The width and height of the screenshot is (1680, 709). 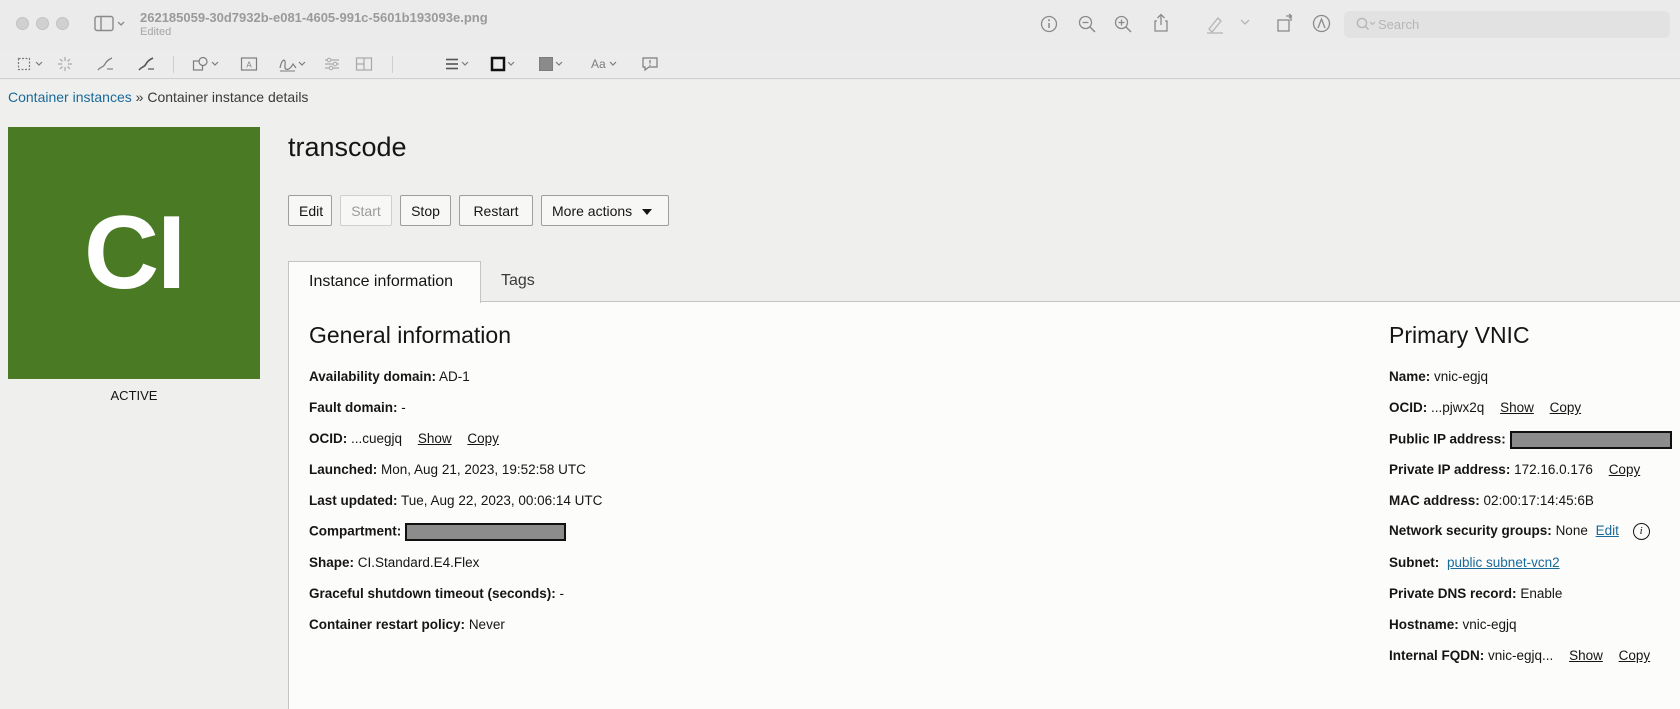 I want to click on vnic-name-label: Name:, so click(x=1410, y=376).